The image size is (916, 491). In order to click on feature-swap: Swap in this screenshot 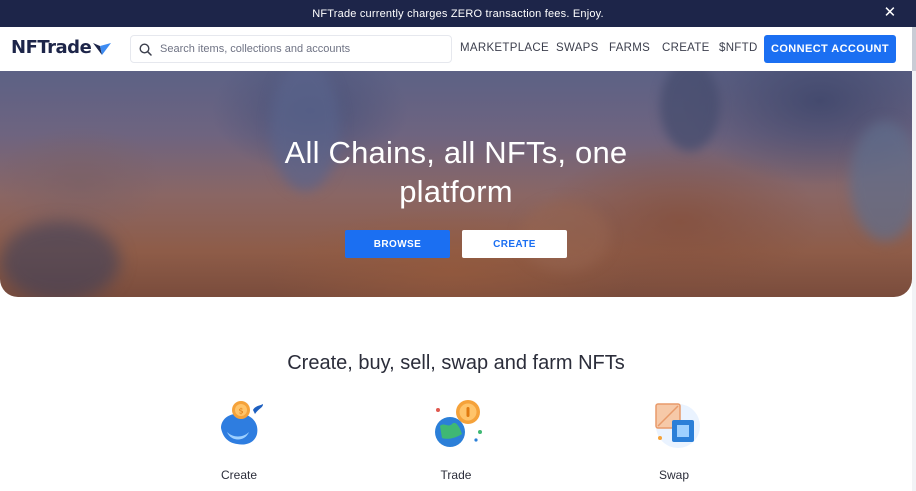, I will do `click(674, 440)`.